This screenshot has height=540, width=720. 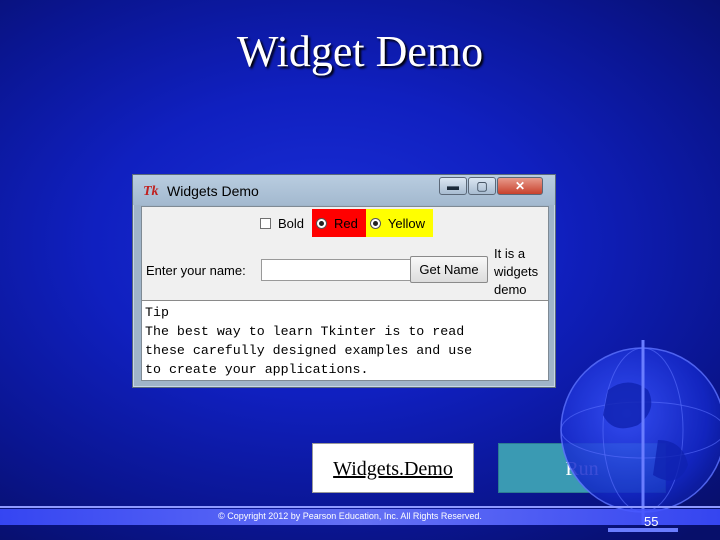 I want to click on text-line: to create your applications., so click(x=257, y=369).